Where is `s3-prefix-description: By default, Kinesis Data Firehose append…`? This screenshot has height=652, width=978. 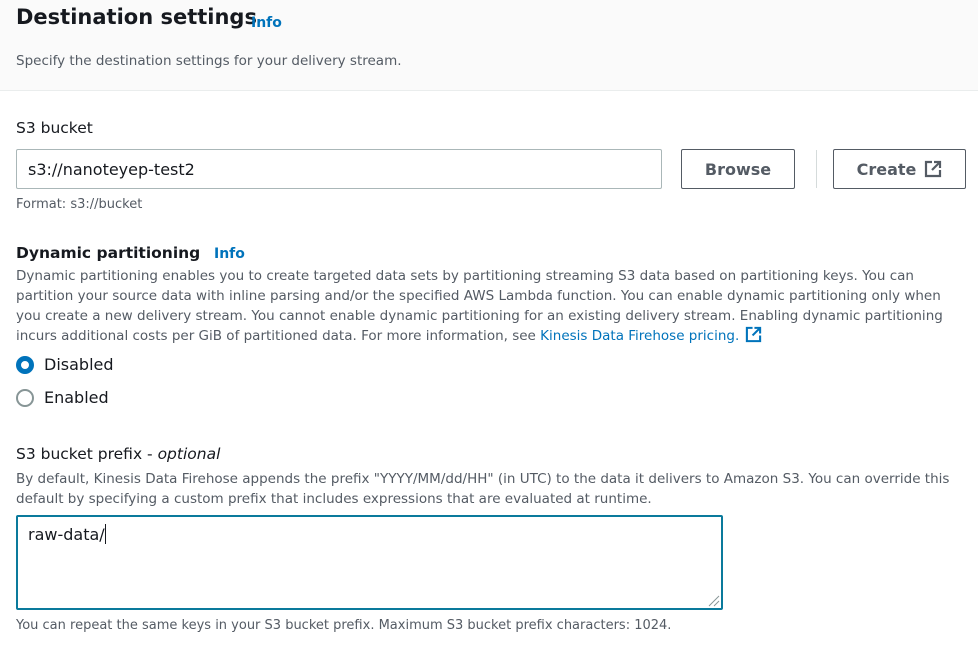 s3-prefix-description: By default, Kinesis Data Firehose append… is located at coordinates (491, 489).